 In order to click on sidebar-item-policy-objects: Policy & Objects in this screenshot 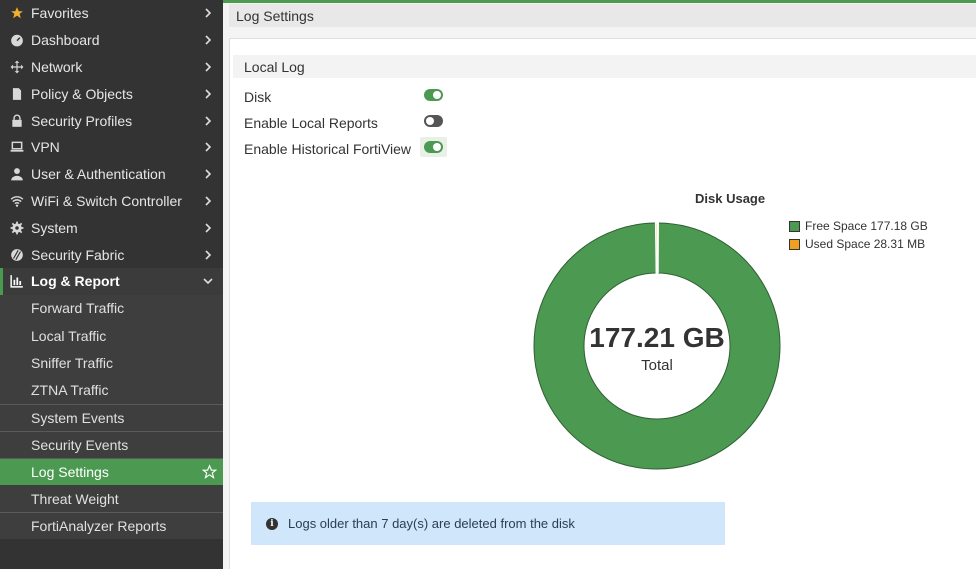, I will do `click(111, 93)`.